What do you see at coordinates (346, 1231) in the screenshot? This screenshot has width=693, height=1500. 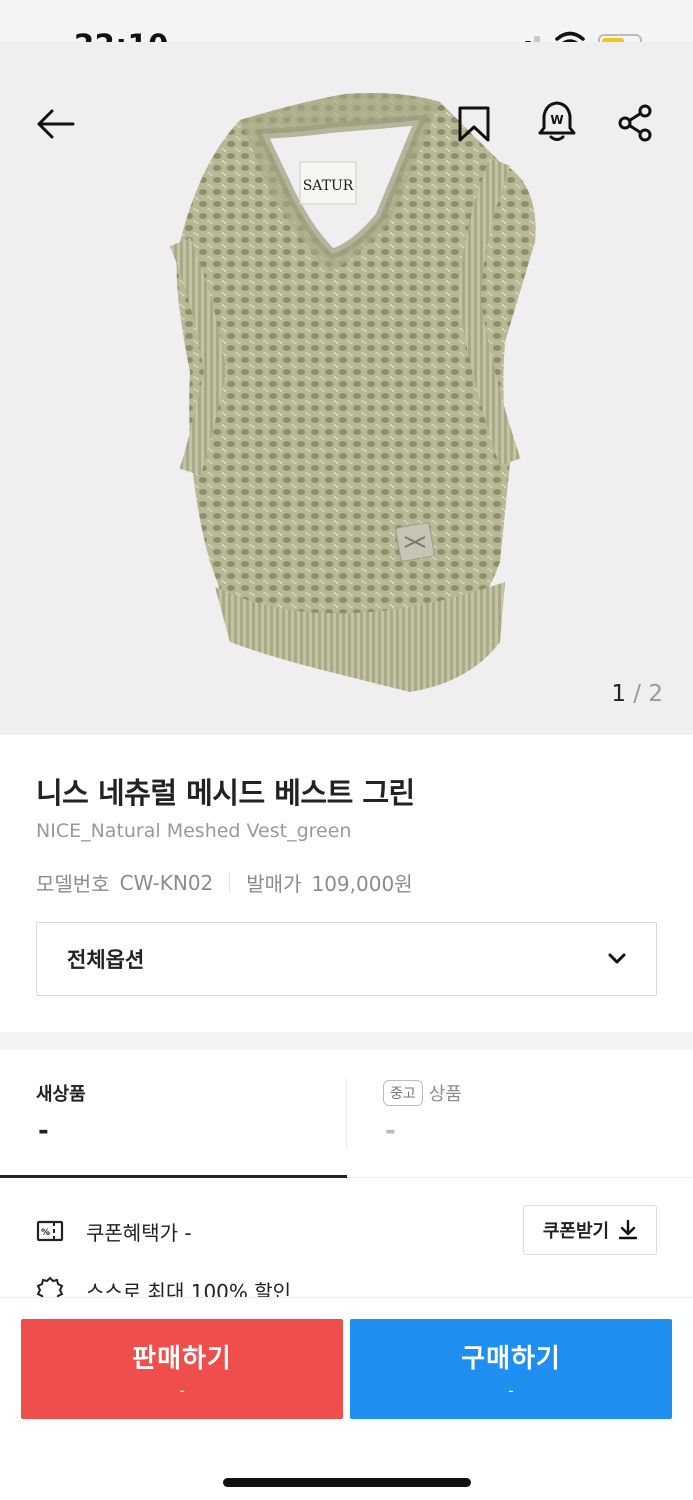 I see `coupon-row: % 쿠폰혜택가 - 쿠폰받기` at bounding box center [346, 1231].